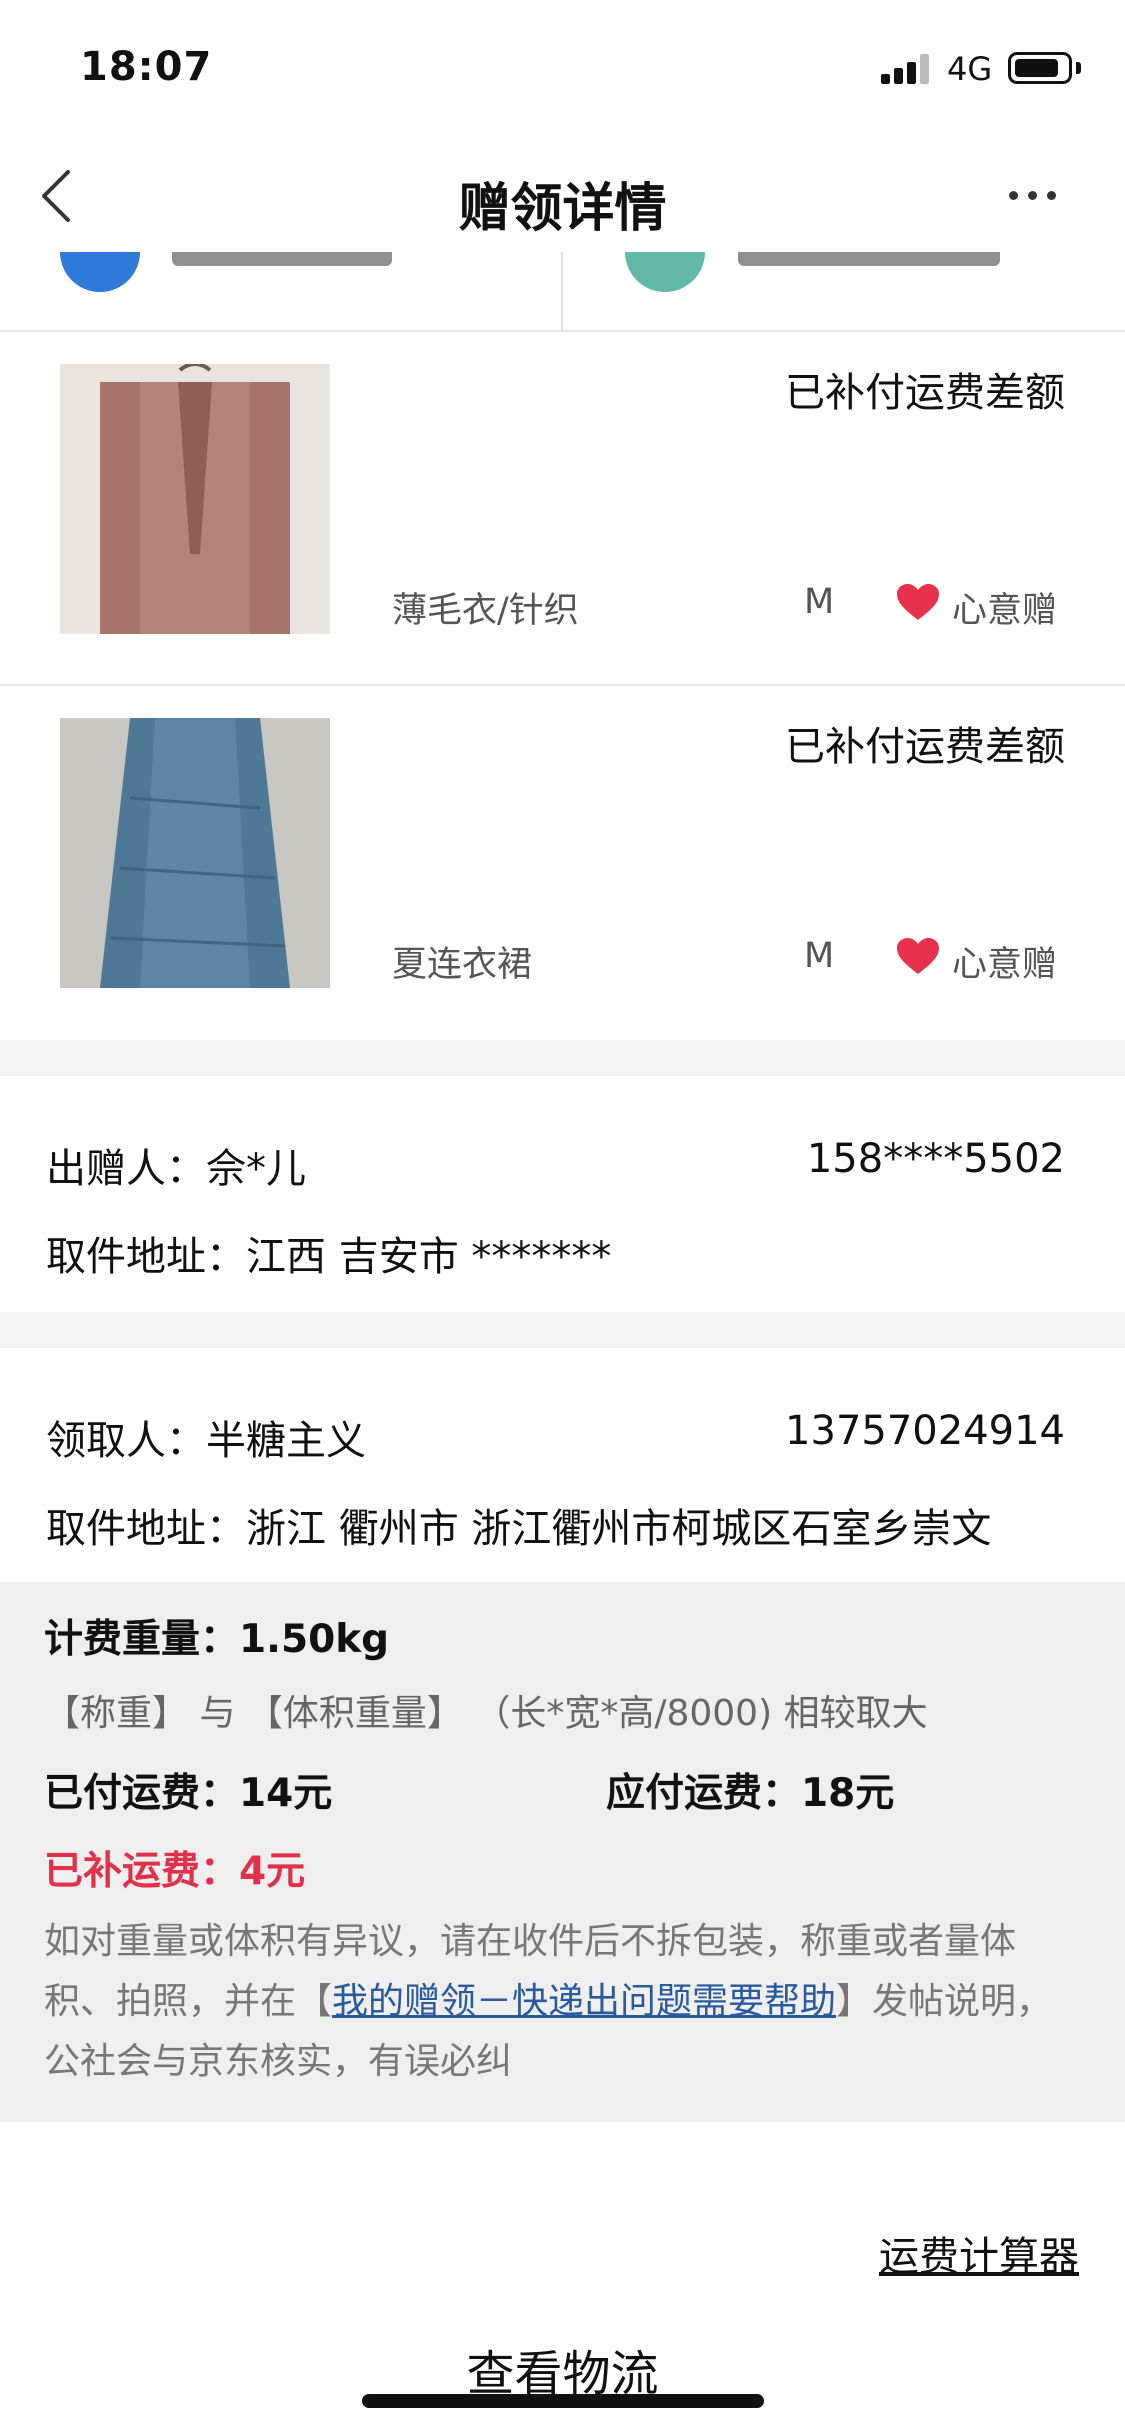 The image size is (1125, 2436). Describe the element at coordinates (272, 1871) in the screenshot. I see `extra-value: 4元` at that location.